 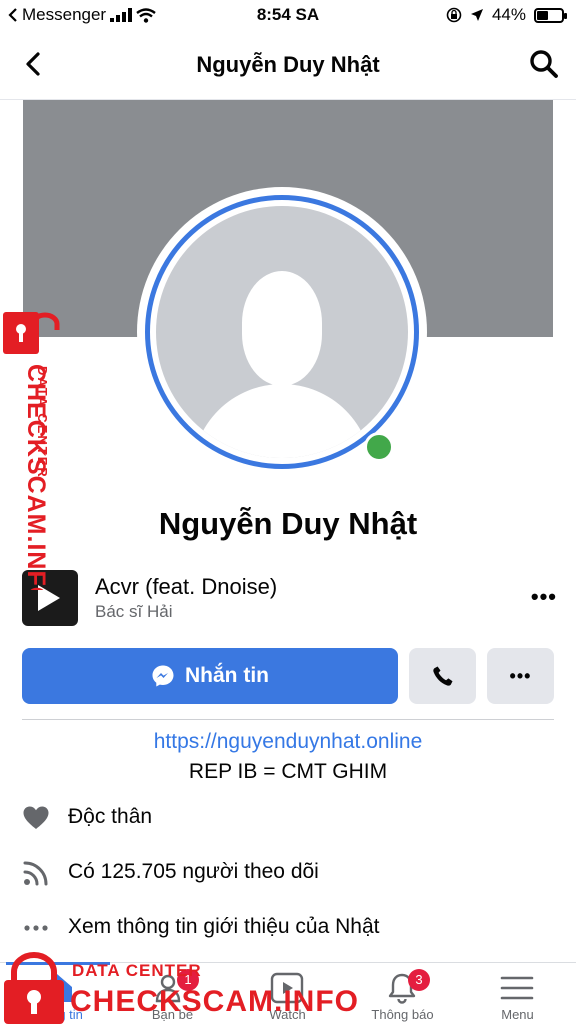 I want to click on bio-text: REP IB = CMT GHIM, so click(x=288, y=771).